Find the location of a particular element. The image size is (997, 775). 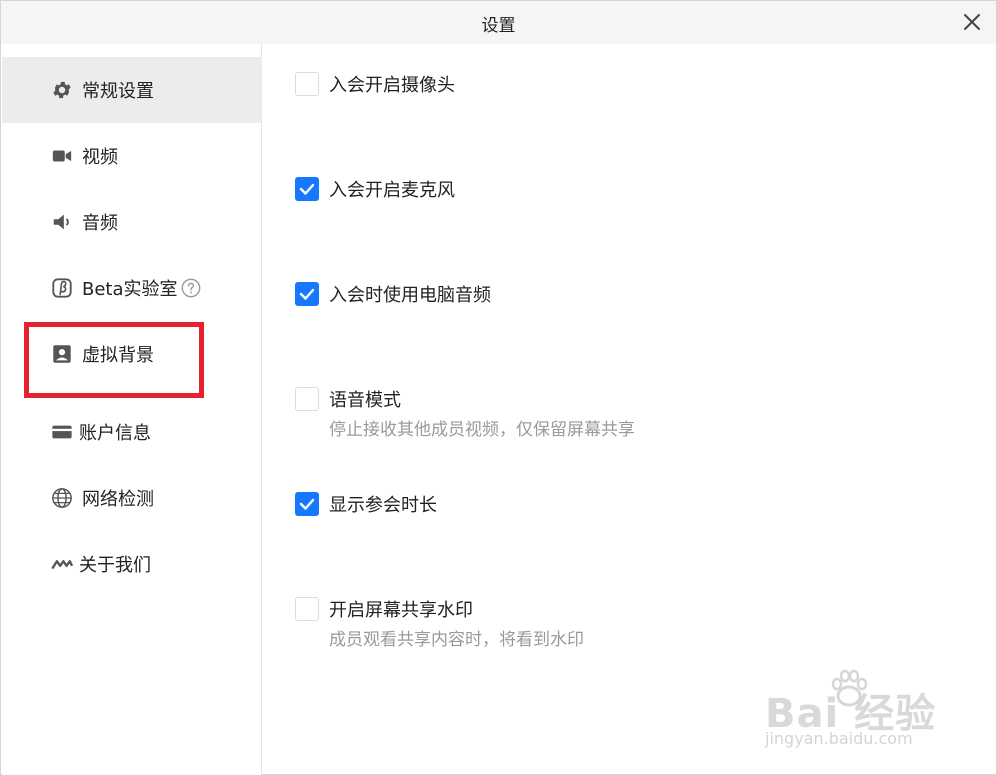

logo-wave-icon is located at coordinates (62, 564).